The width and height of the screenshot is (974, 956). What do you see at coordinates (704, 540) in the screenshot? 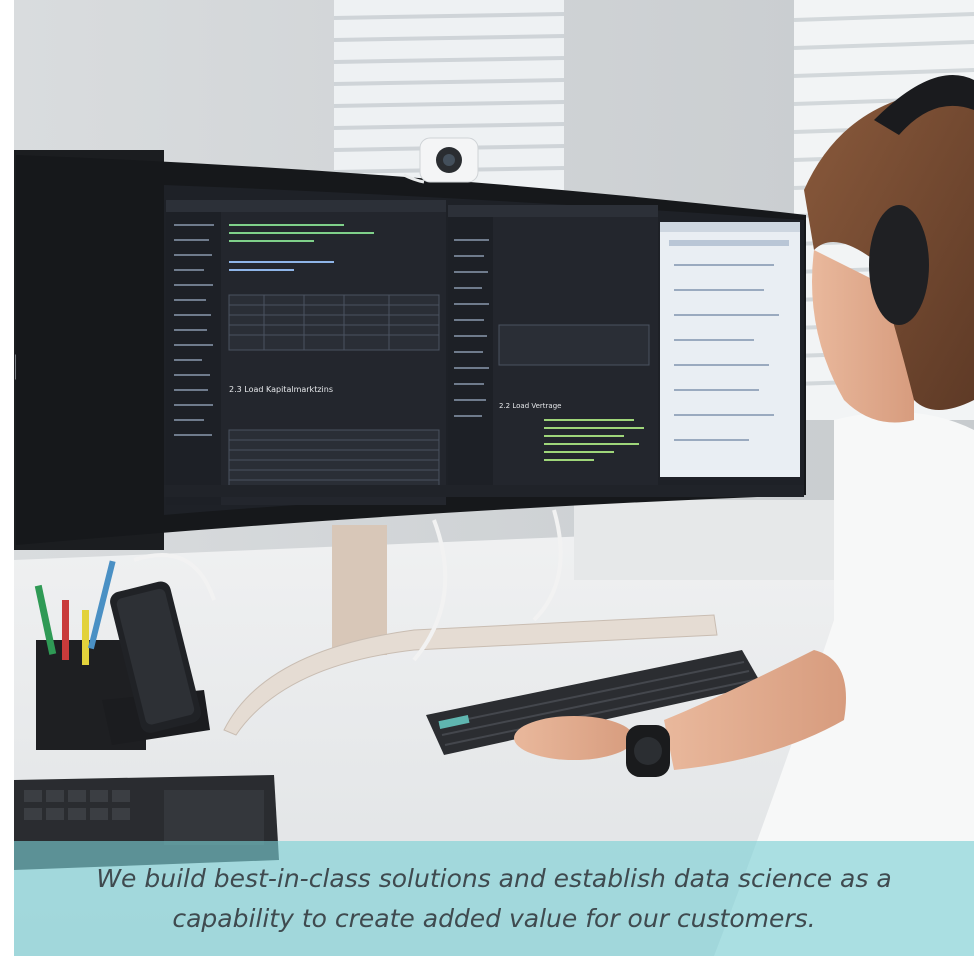
I see `background-desk` at bounding box center [704, 540].